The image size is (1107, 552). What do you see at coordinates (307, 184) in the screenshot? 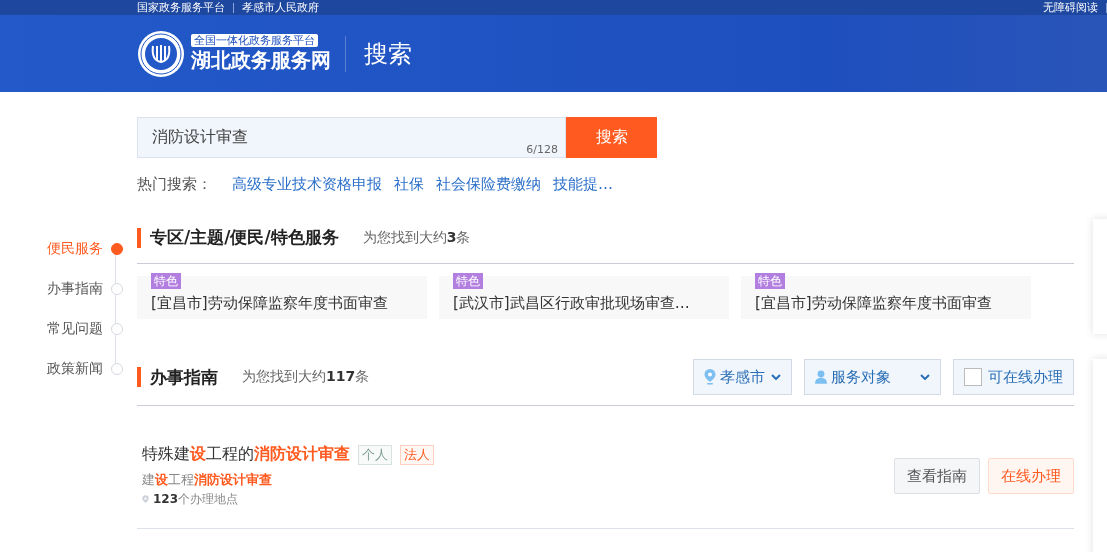
I see `hot-search-link: 高级专业技术资格申报` at bounding box center [307, 184].